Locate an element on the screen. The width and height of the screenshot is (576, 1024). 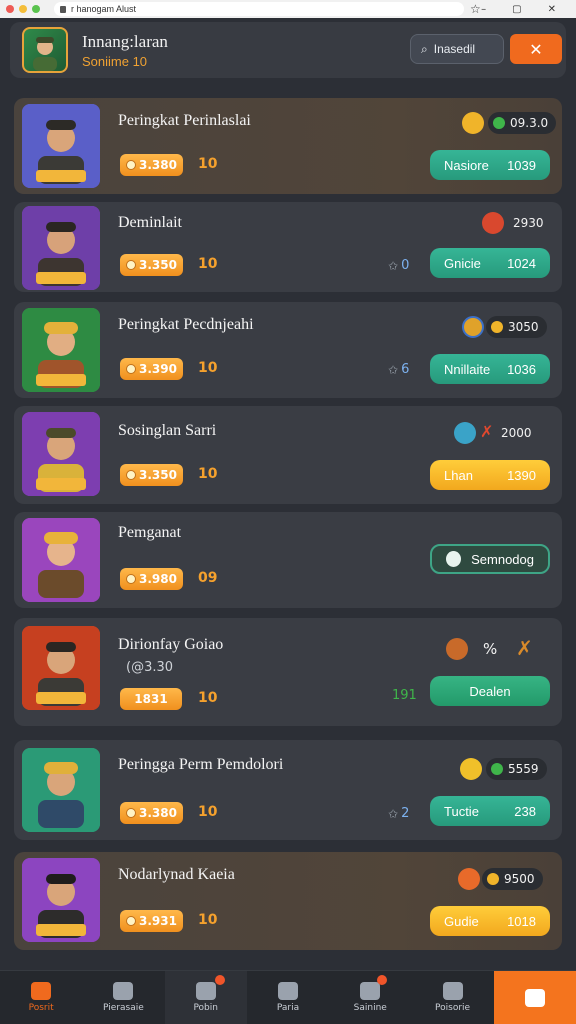
trophy-icon is located at coordinates (473, 123).